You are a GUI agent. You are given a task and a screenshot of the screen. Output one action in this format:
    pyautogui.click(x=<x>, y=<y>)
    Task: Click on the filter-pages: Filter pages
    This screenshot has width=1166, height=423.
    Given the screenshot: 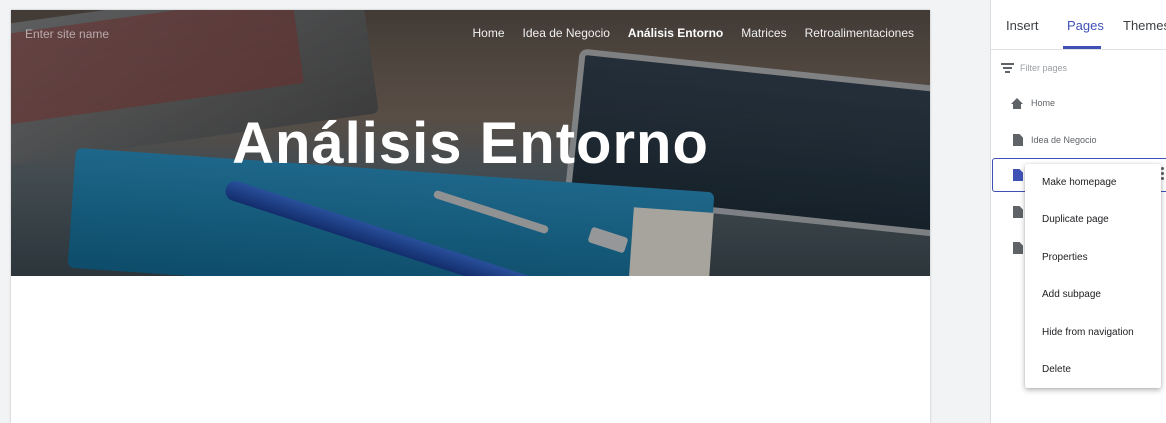 What is the action you would take?
    pyautogui.click(x=1034, y=68)
    